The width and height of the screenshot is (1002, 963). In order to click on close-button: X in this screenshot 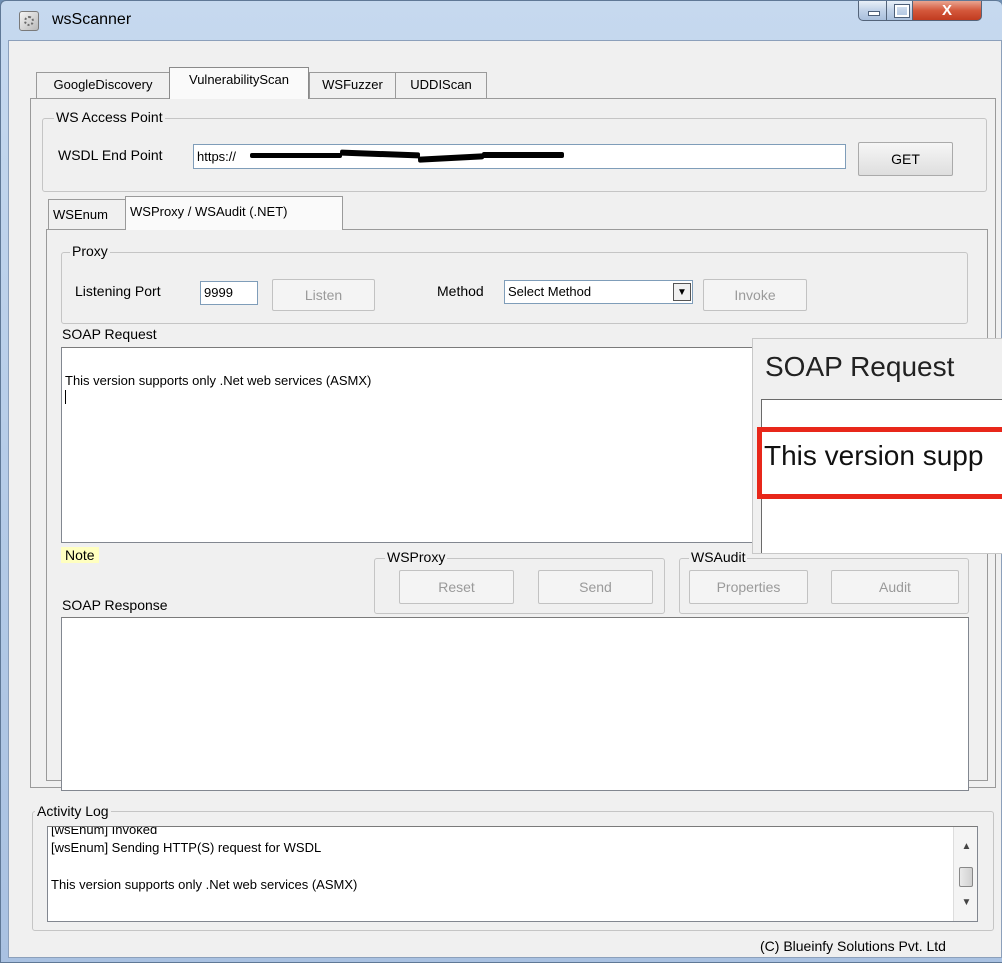, I will do `click(947, 11)`.